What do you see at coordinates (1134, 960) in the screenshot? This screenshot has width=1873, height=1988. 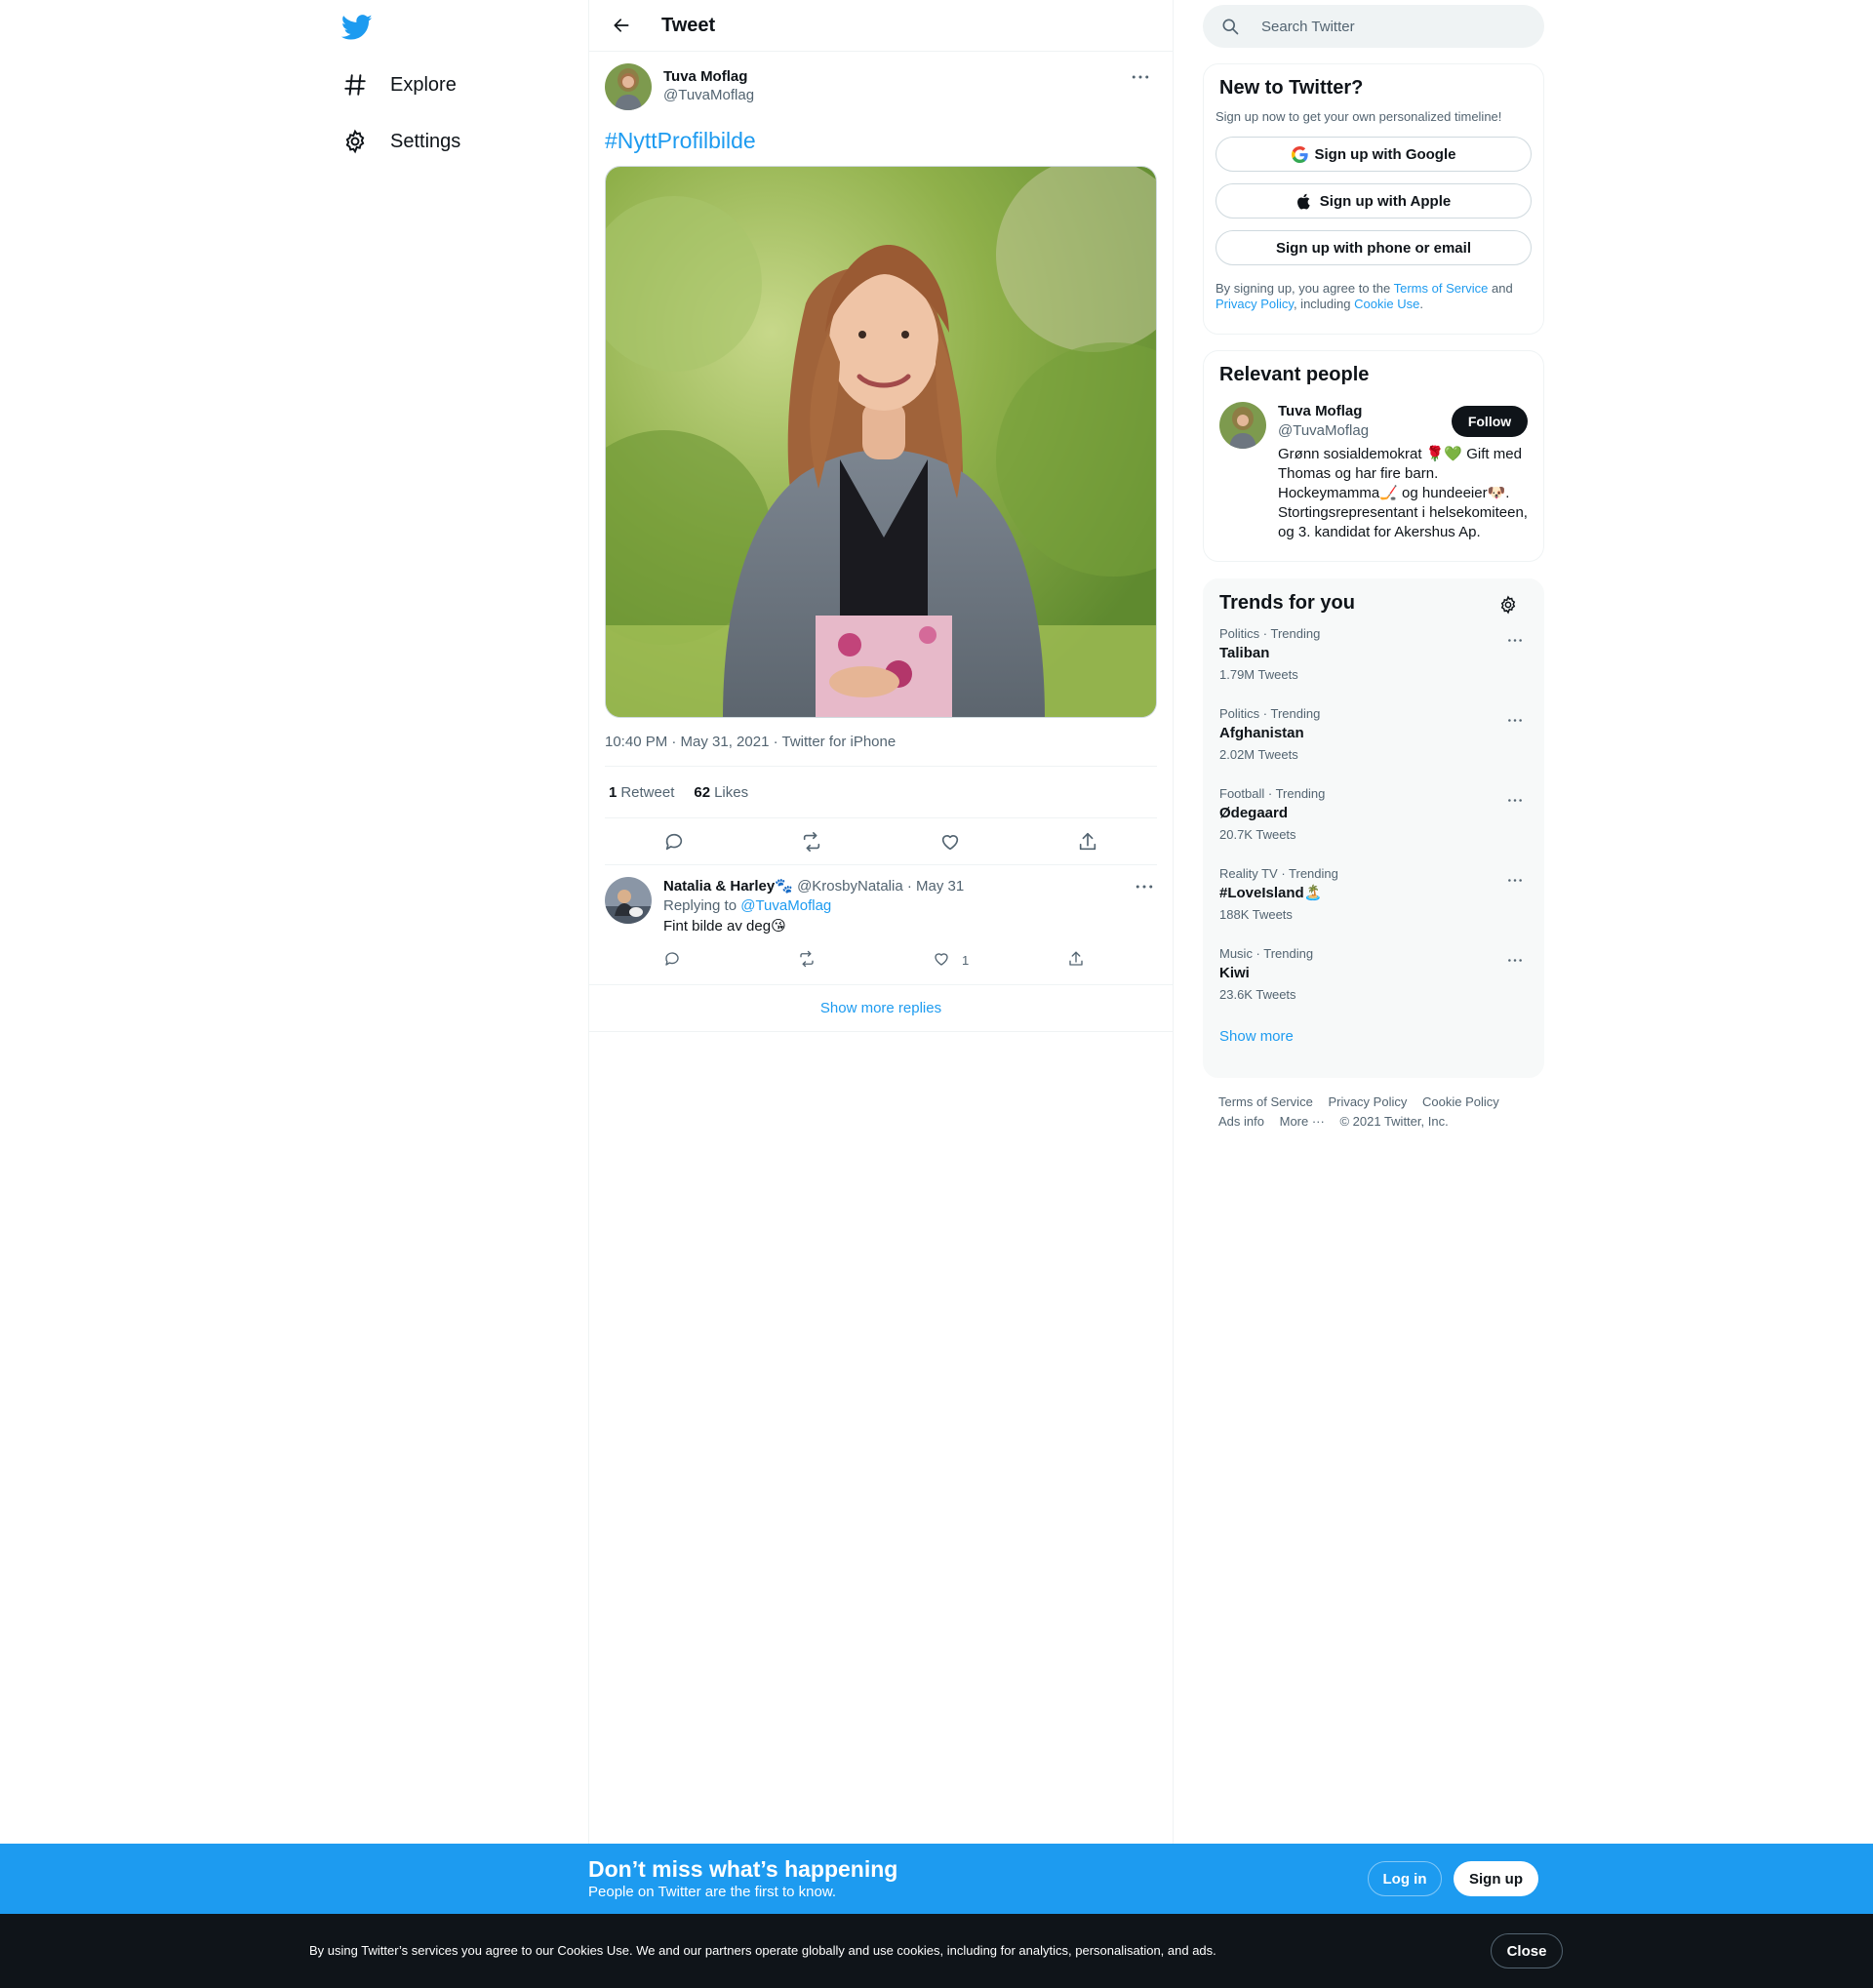 I see `reply-share-button` at bounding box center [1134, 960].